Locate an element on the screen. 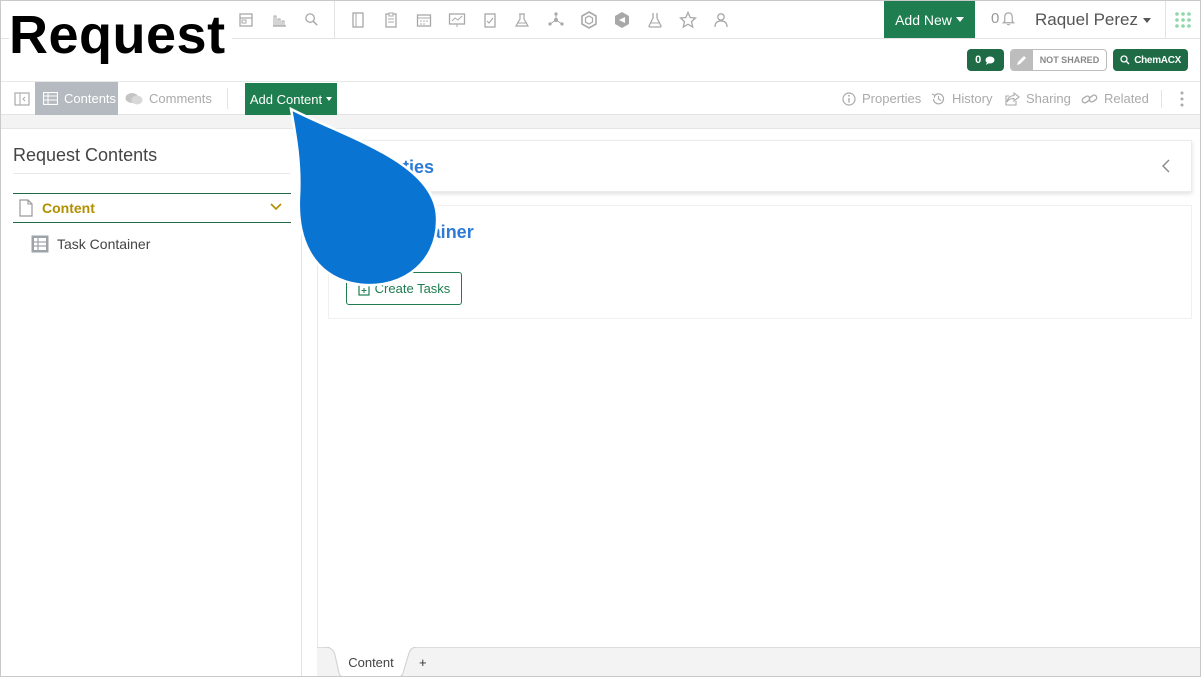 The image size is (1201, 677). vertical-ellipsis-icon is located at coordinates (1182, 98).